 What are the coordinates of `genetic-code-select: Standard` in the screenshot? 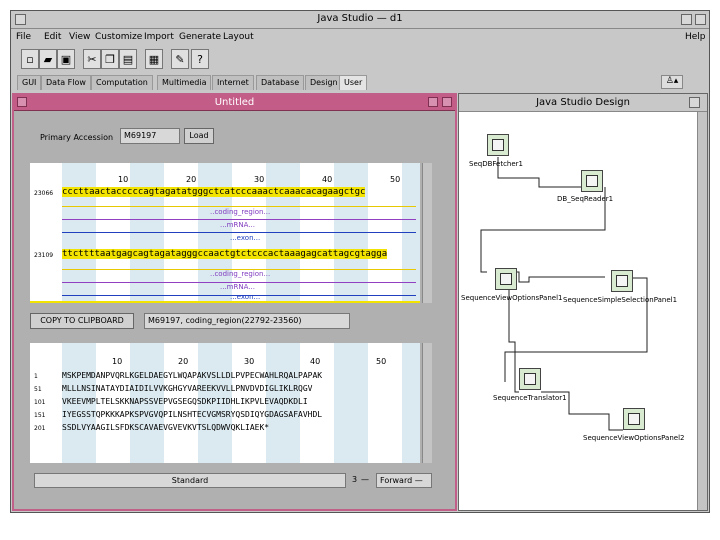 It's located at (190, 480).